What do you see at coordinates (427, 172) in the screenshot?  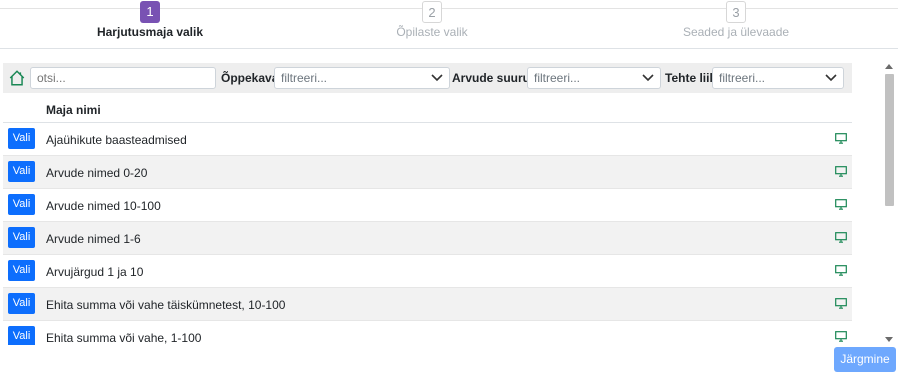 I see `table-row: Vali Arvude nimed 0-20` at bounding box center [427, 172].